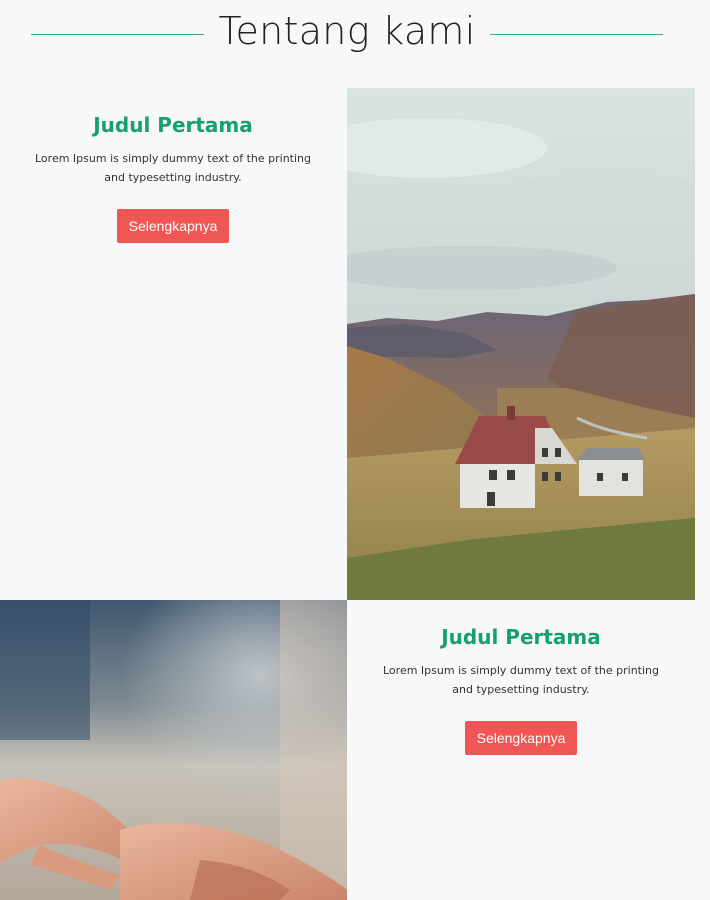 This screenshot has height=900, width=710. Describe the element at coordinates (576, 34) in the screenshot. I see `header-divider-right` at that location.